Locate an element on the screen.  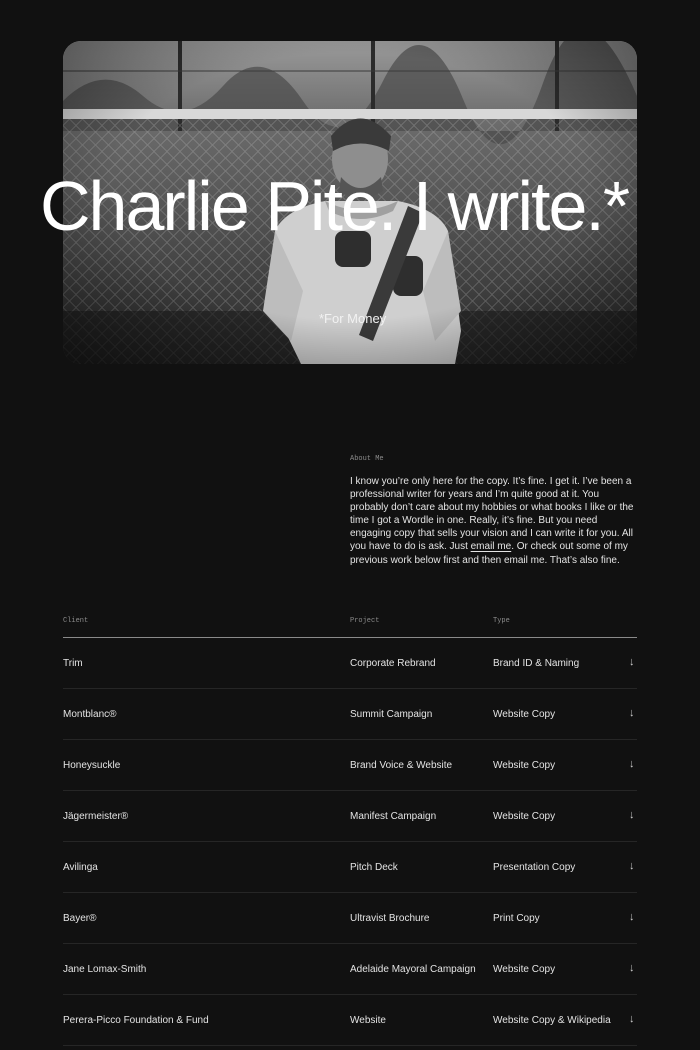
row-project: Brand Voice & Website is located at coordinates (401, 765).